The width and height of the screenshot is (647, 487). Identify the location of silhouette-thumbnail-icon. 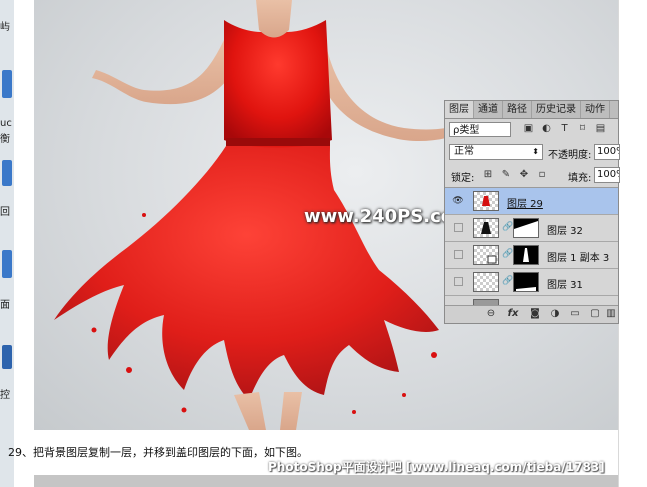
(486, 228).